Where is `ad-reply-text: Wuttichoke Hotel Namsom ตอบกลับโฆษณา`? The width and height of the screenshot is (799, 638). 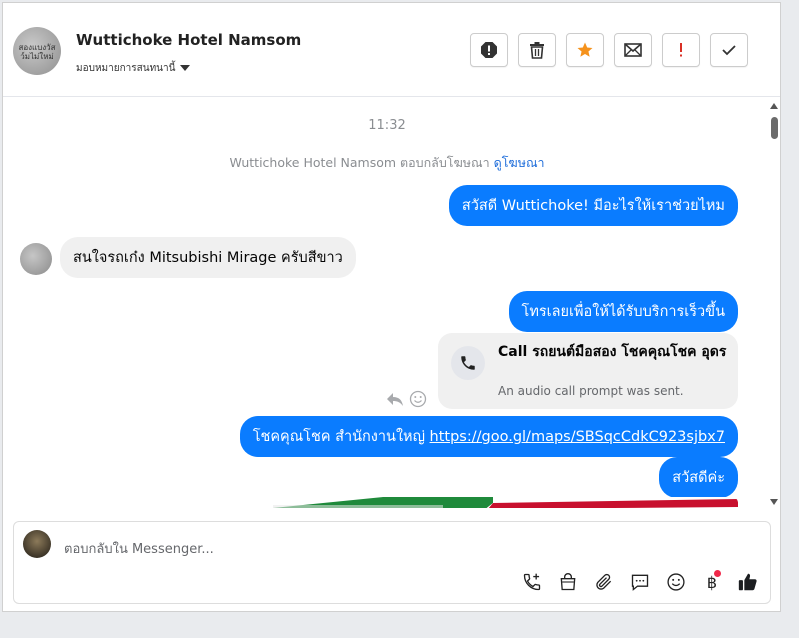
ad-reply-text: Wuttichoke Hotel Namsom ตอบกลับโฆษณา is located at coordinates (359, 162).